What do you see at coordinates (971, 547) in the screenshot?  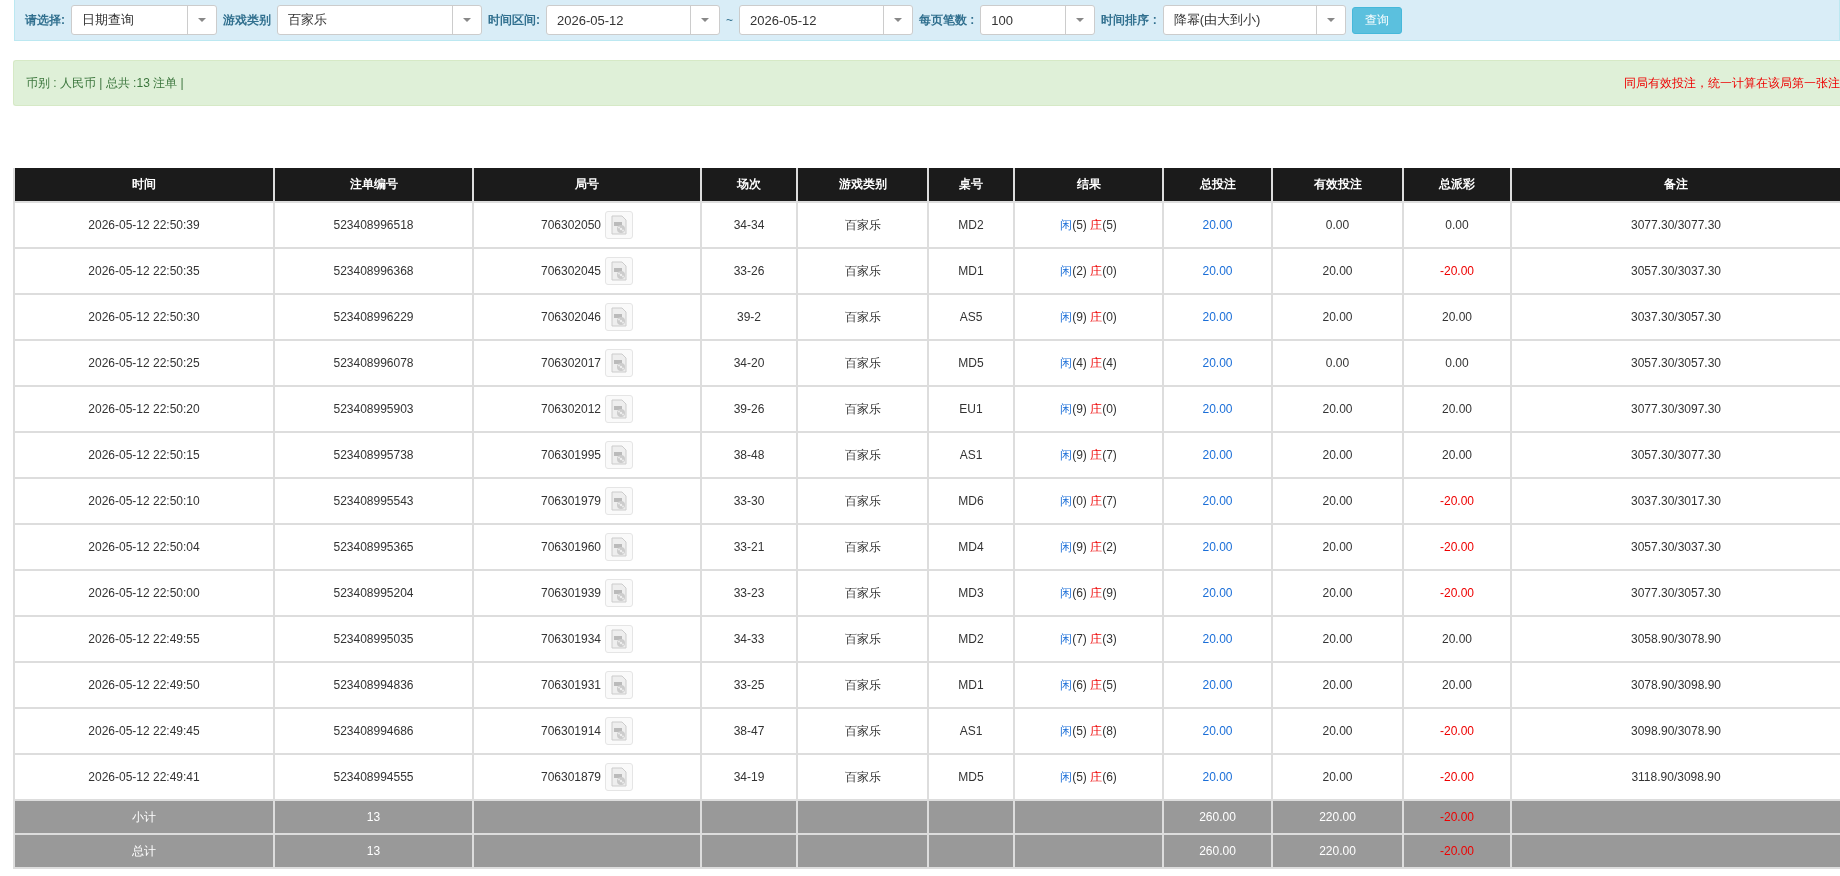 I see `table-cell: MD4` at bounding box center [971, 547].